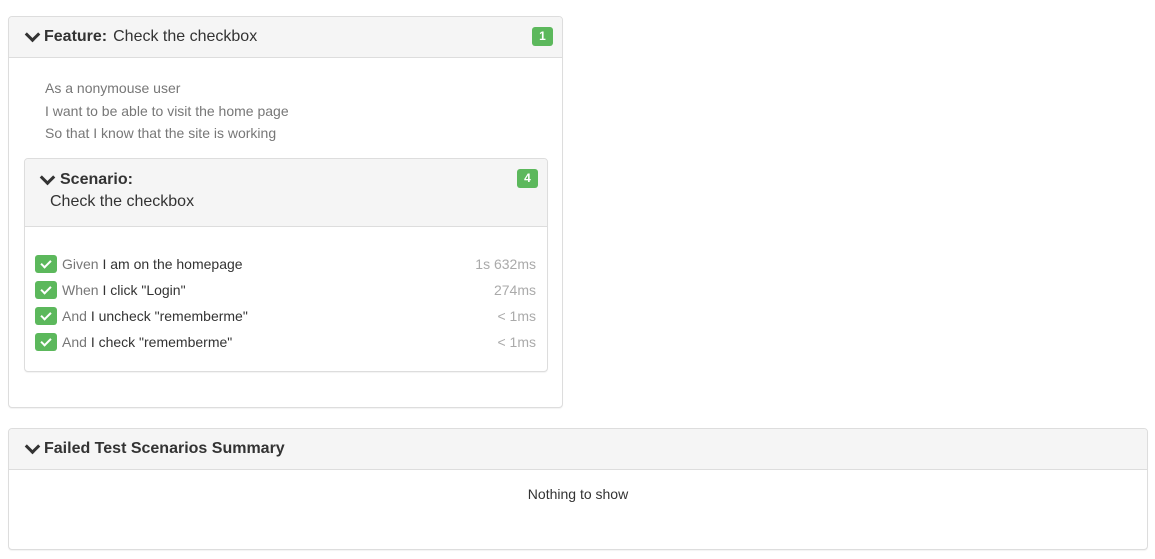 This screenshot has width=1155, height=559. What do you see at coordinates (578, 494) in the screenshot?
I see `empty-state-message: Nothing to show` at bounding box center [578, 494].